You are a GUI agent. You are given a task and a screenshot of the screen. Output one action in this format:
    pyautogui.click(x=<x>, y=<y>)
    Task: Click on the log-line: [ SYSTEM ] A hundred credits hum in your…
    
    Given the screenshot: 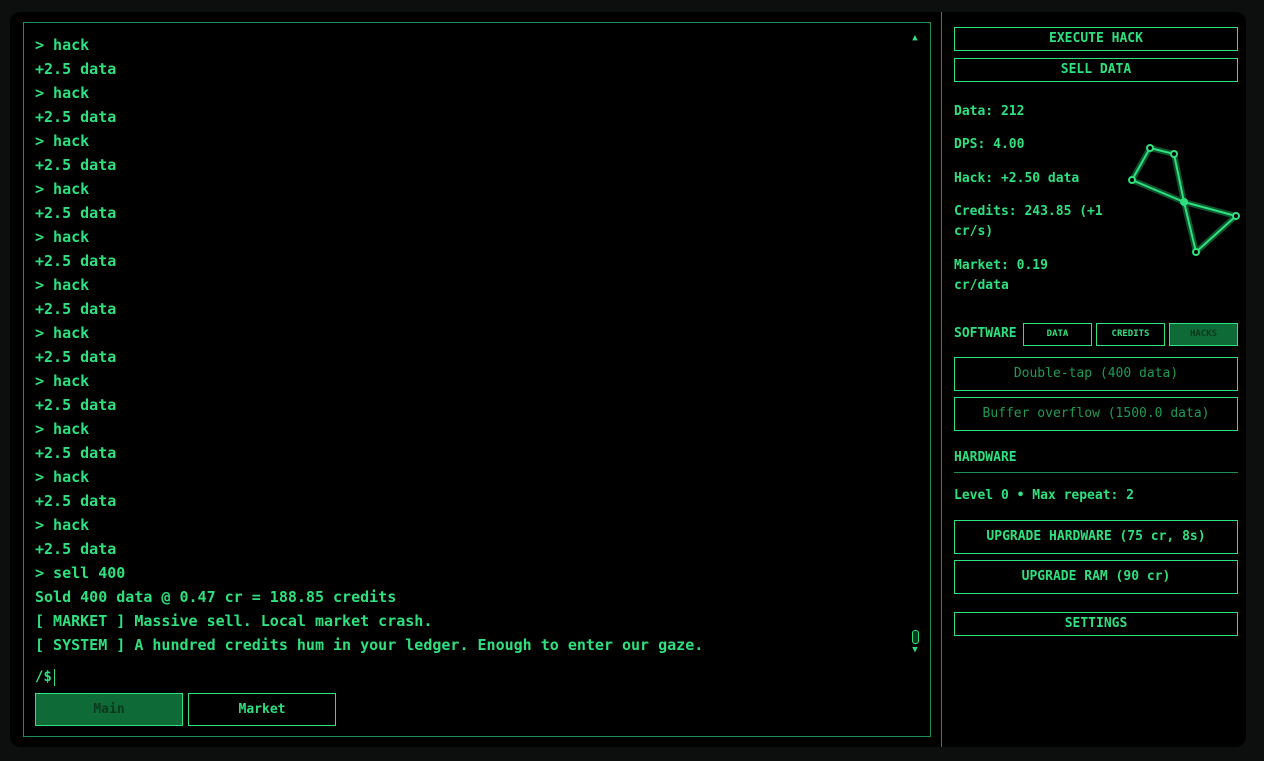 What is the action you would take?
    pyautogui.click(x=369, y=645)
    